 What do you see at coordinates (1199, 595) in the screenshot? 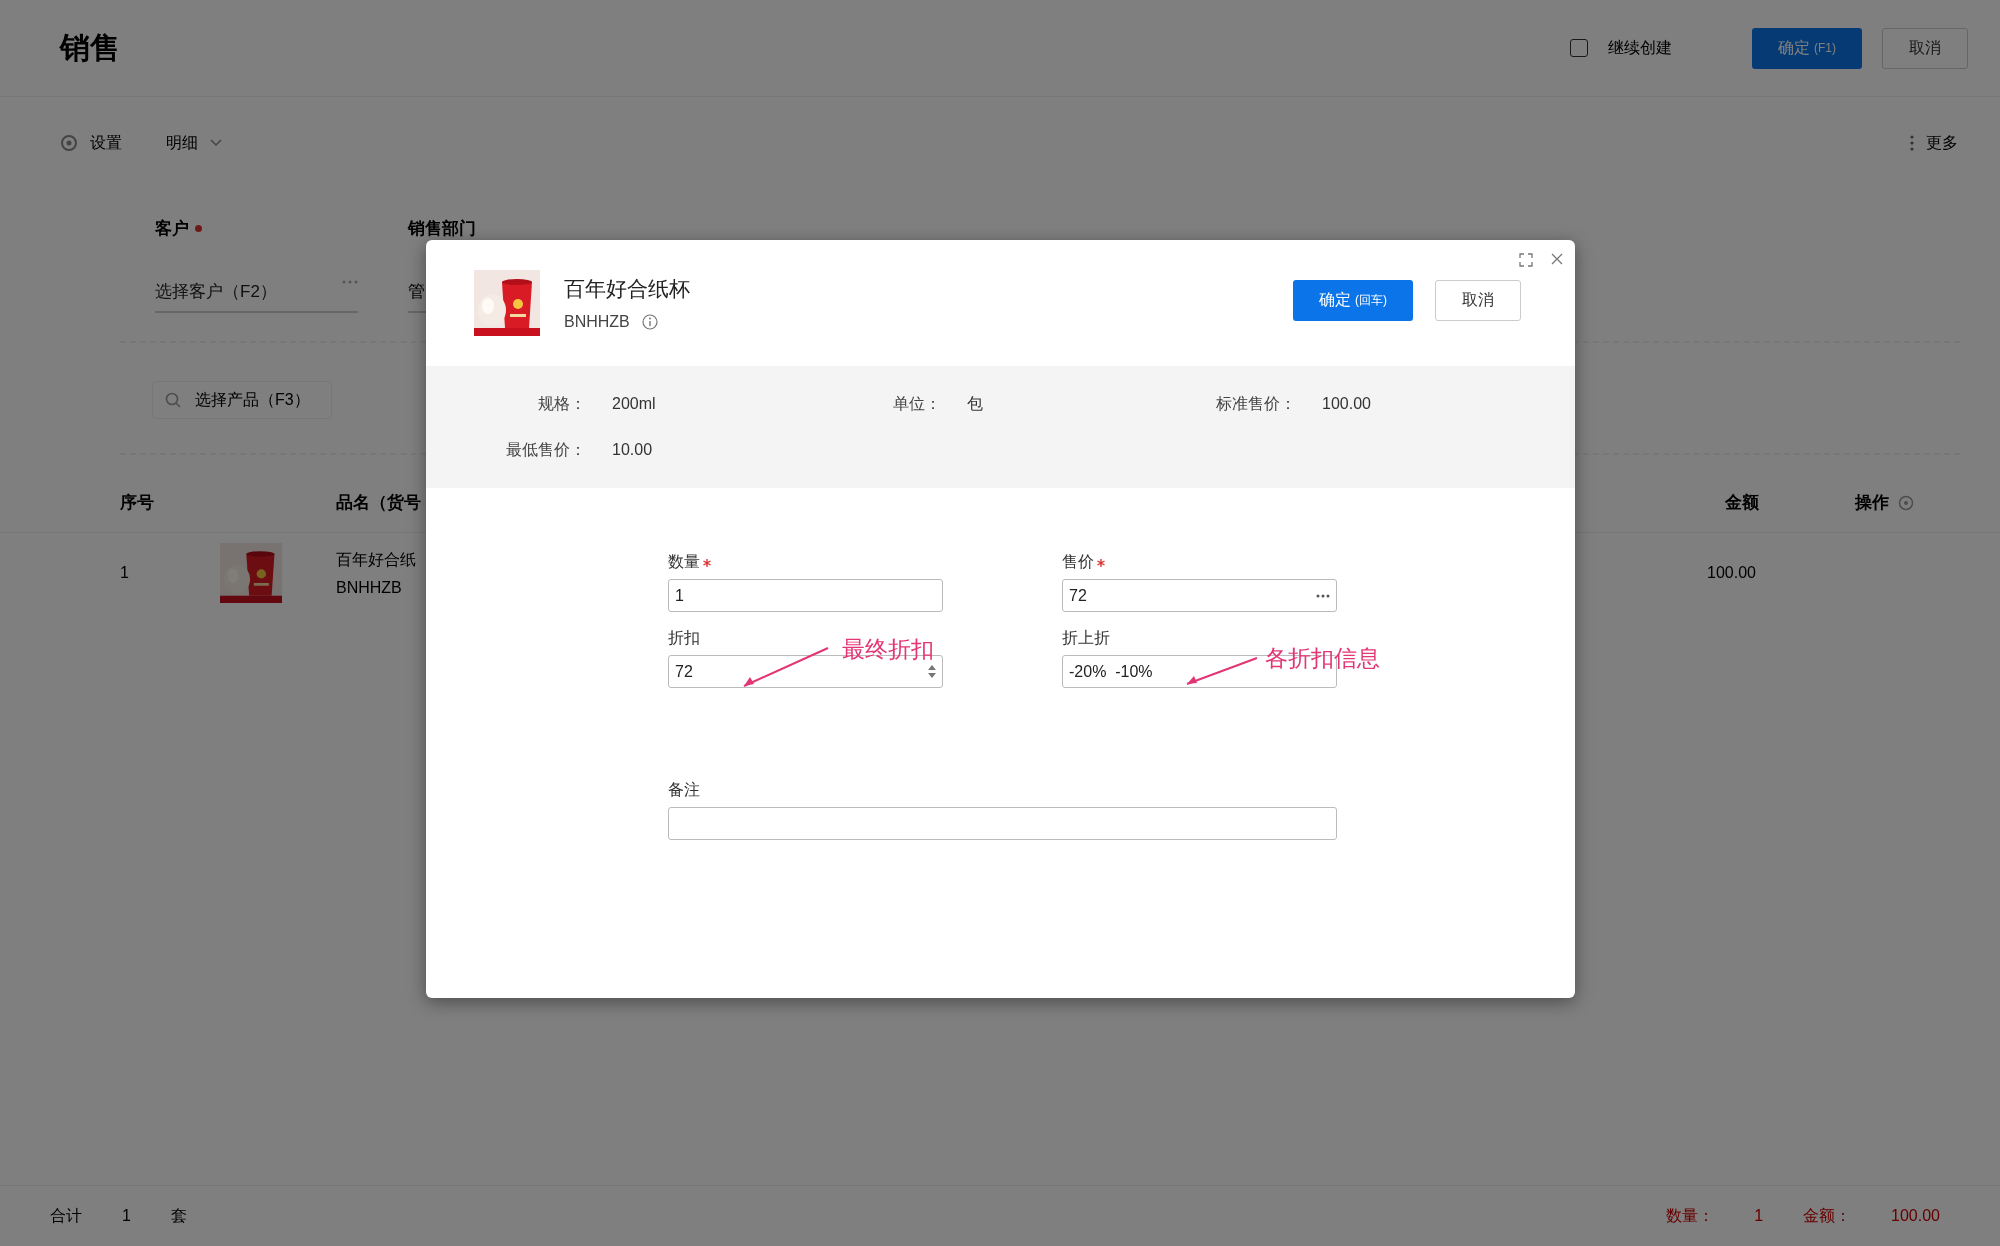
I see `input-field: 72` at bounding box center [1199, 595].